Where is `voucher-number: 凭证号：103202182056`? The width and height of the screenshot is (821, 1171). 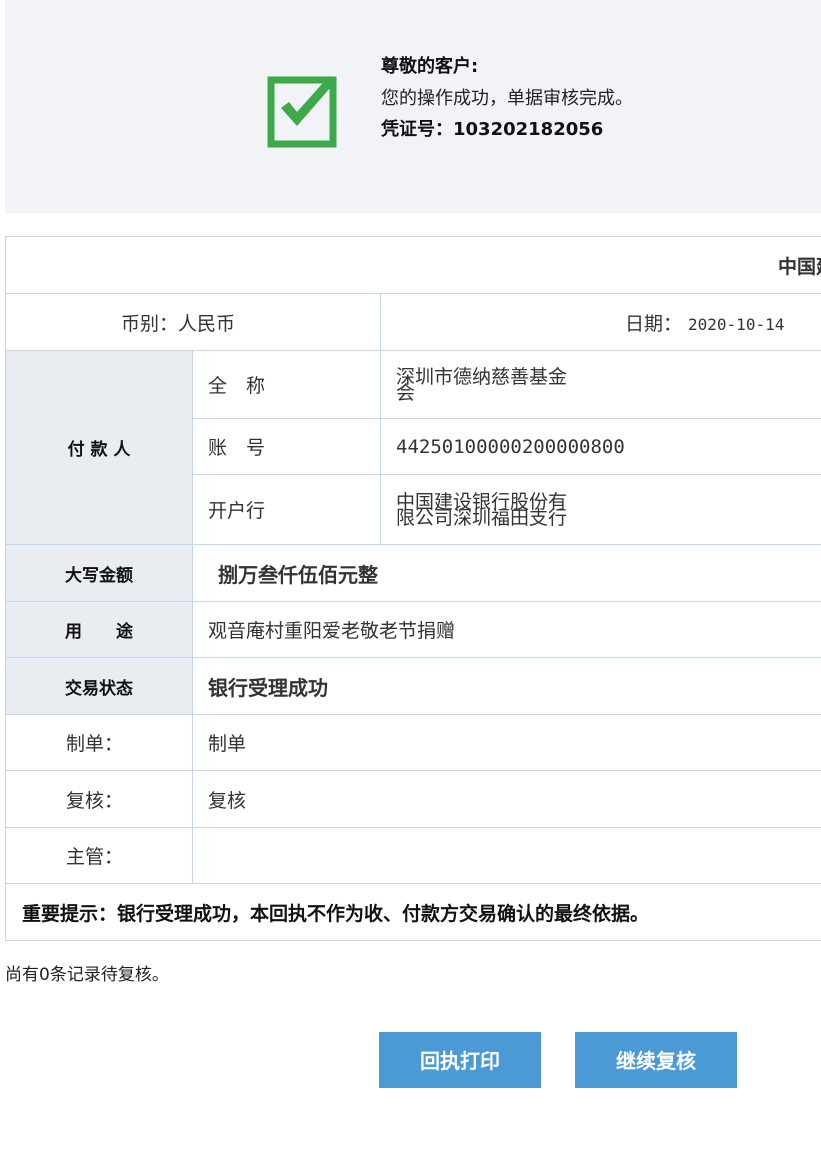
voucher-number: 凭证号：103202182056 is located at coordinates (507, 130).